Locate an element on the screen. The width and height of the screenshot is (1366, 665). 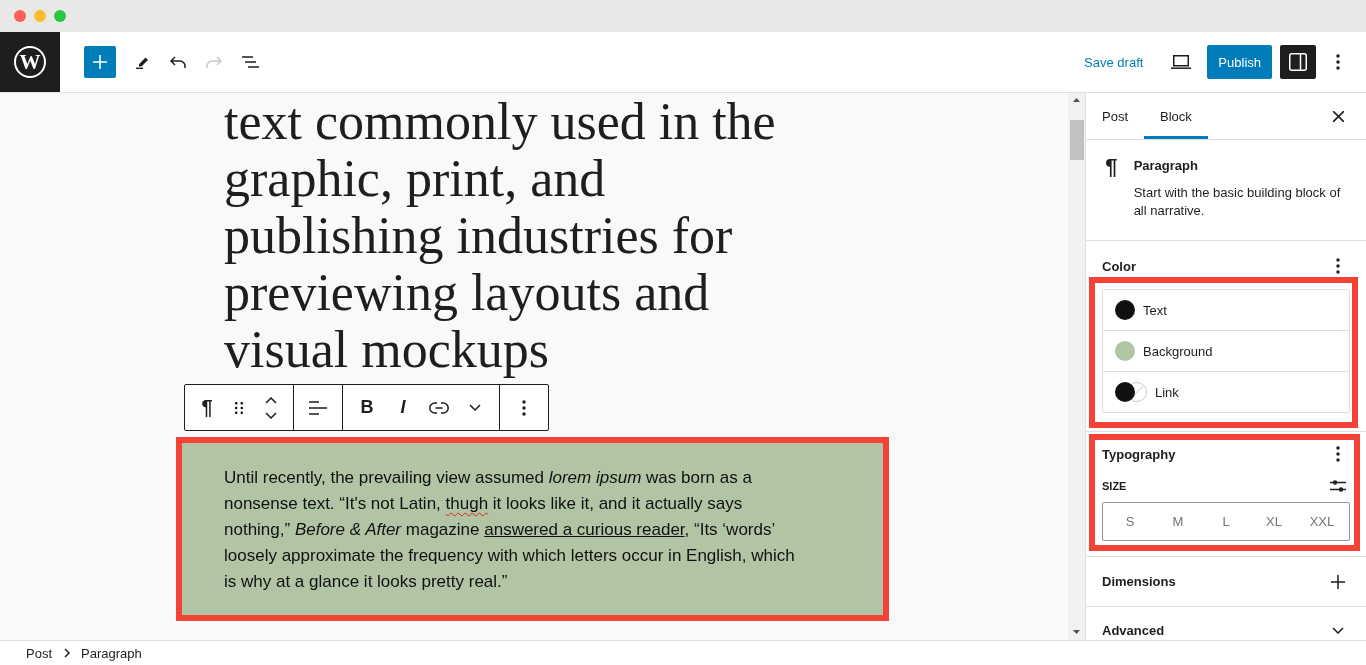
undo-icon is located at coordinates (178, 62).